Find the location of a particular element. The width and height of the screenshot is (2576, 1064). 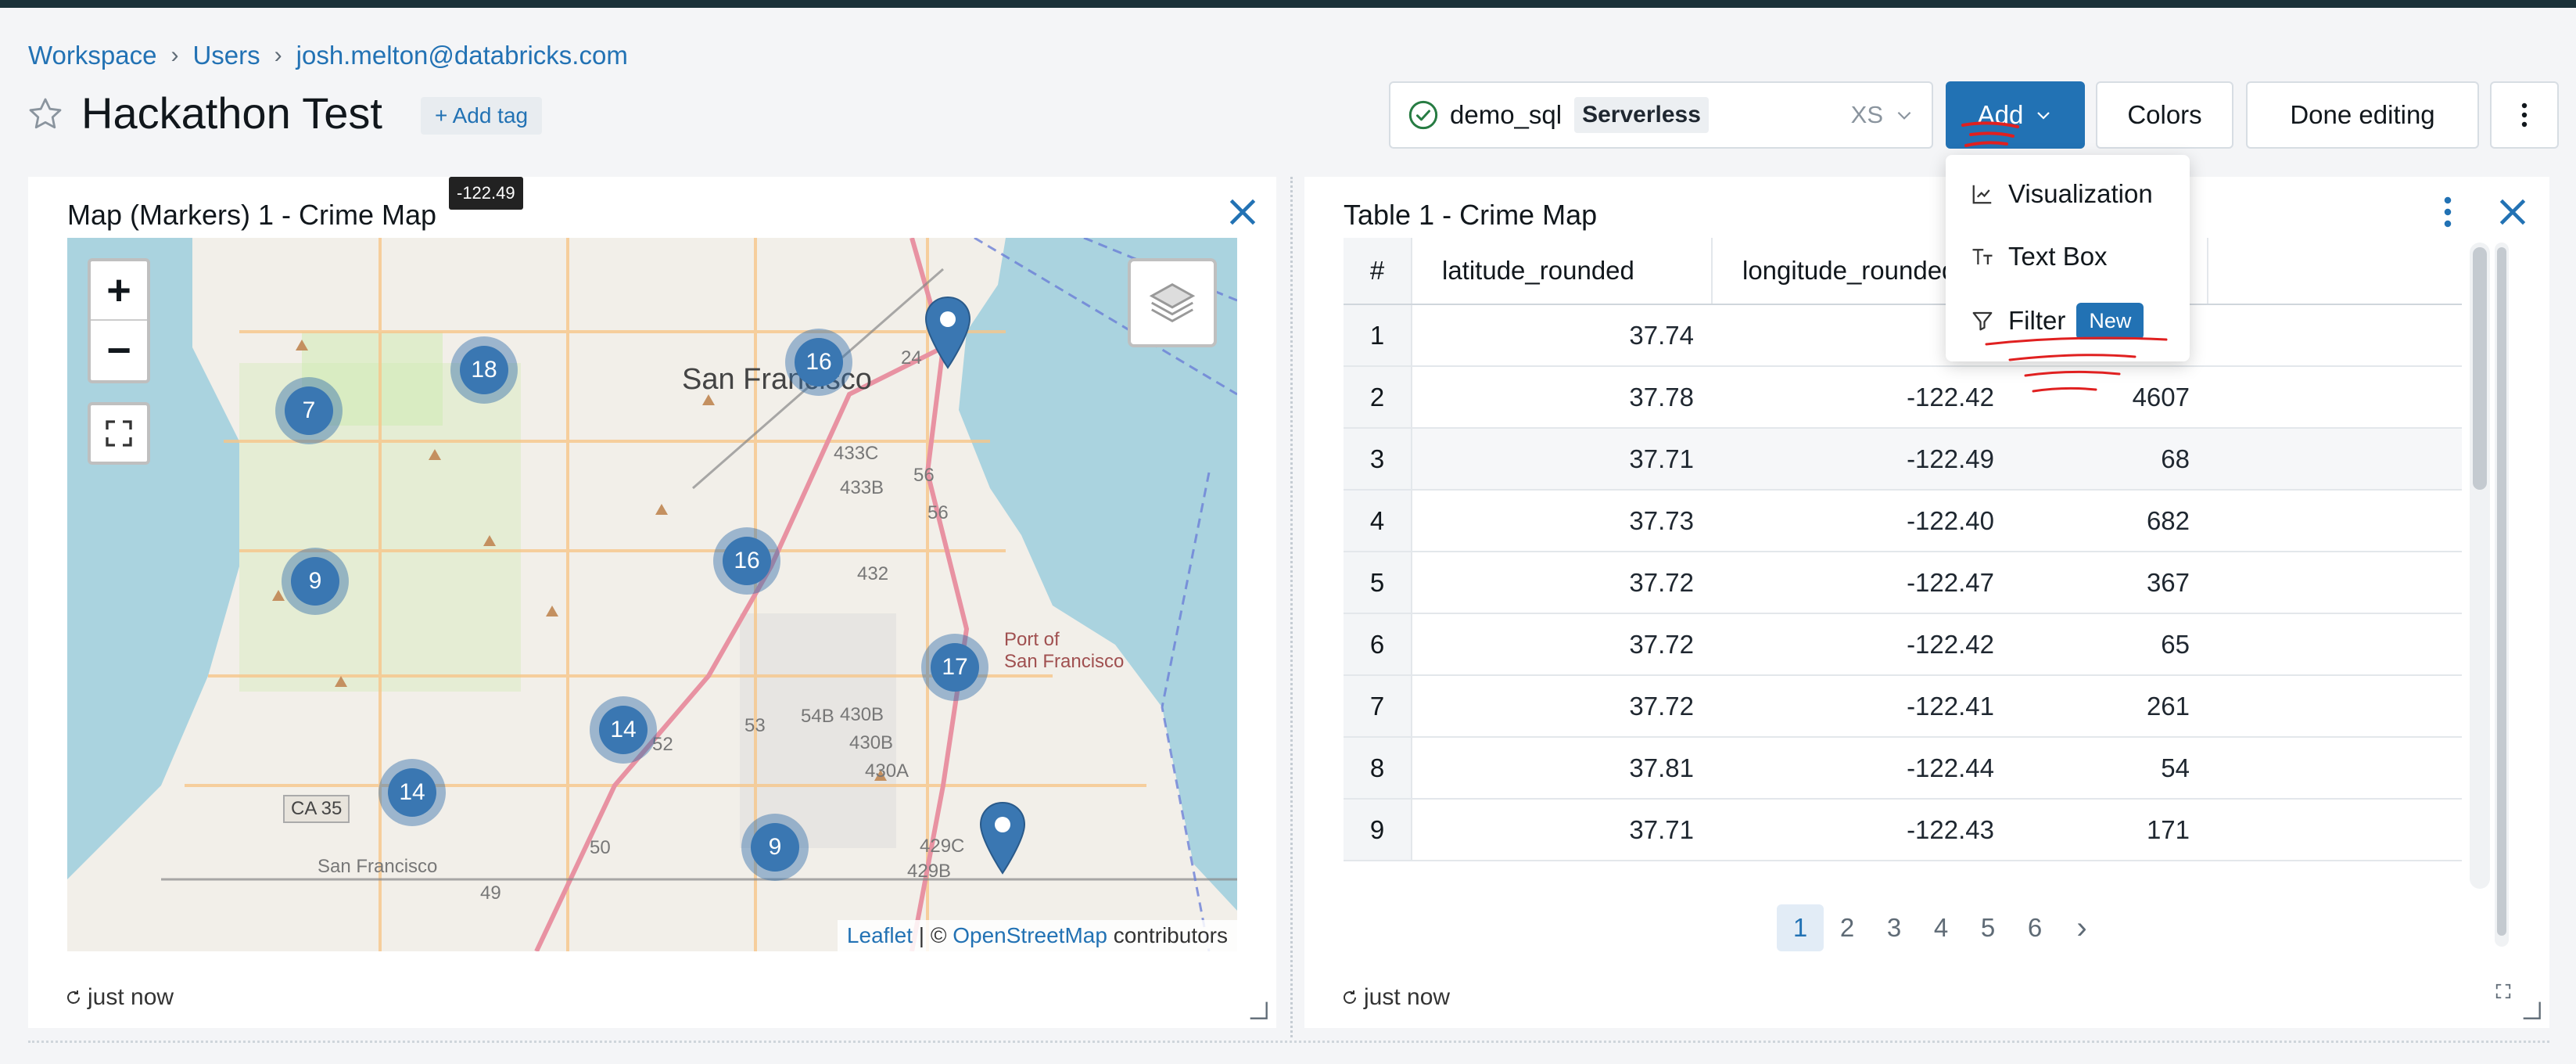

warehouse-type-badge: Serverless is located at coordinates (1642, 115).